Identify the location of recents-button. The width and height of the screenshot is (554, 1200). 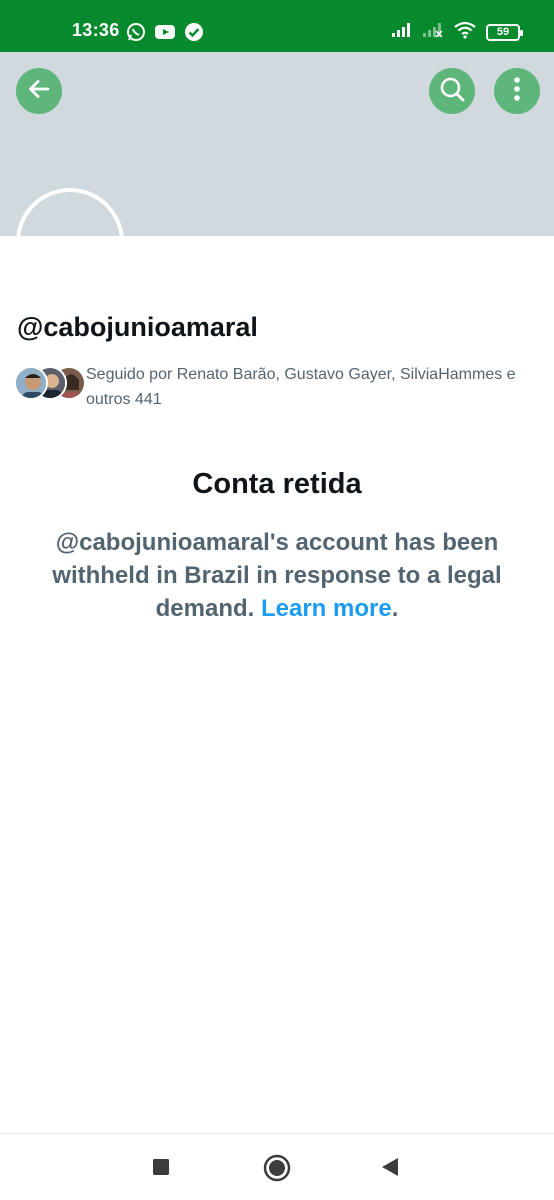
(161, 1169).